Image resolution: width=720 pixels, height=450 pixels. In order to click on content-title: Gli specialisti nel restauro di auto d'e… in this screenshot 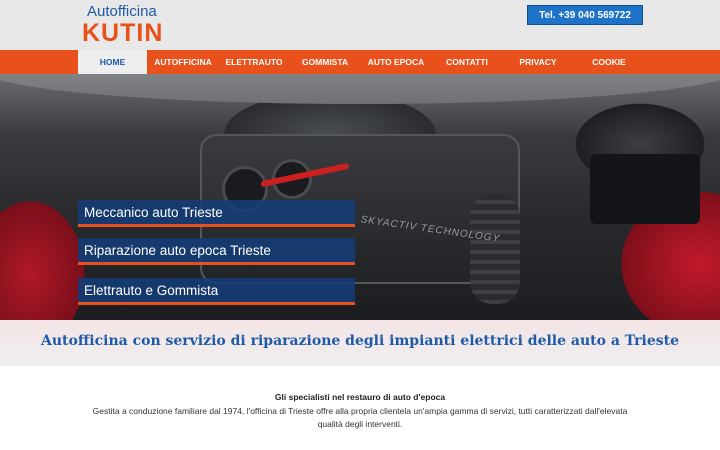, I will do `click(360, 397)`.